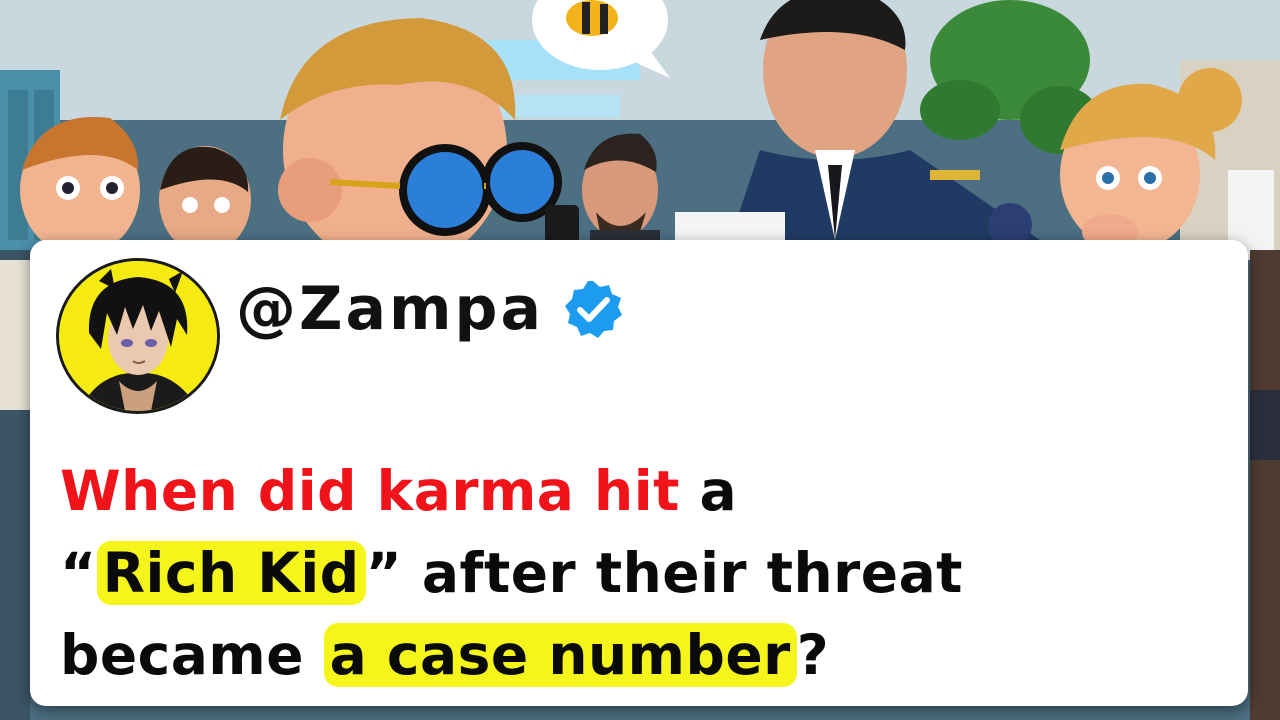 The height and width of the screenshot is (720, 1280). What do you see at coordinates (390, 309) in the screenshot?
I see `author-handle: @Zampa` at bounding box center [390, 309].